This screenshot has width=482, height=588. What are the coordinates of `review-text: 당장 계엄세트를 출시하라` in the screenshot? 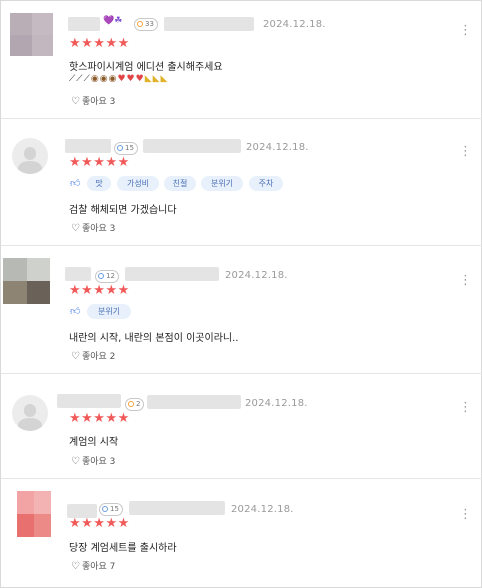 It's located at (123, 548).